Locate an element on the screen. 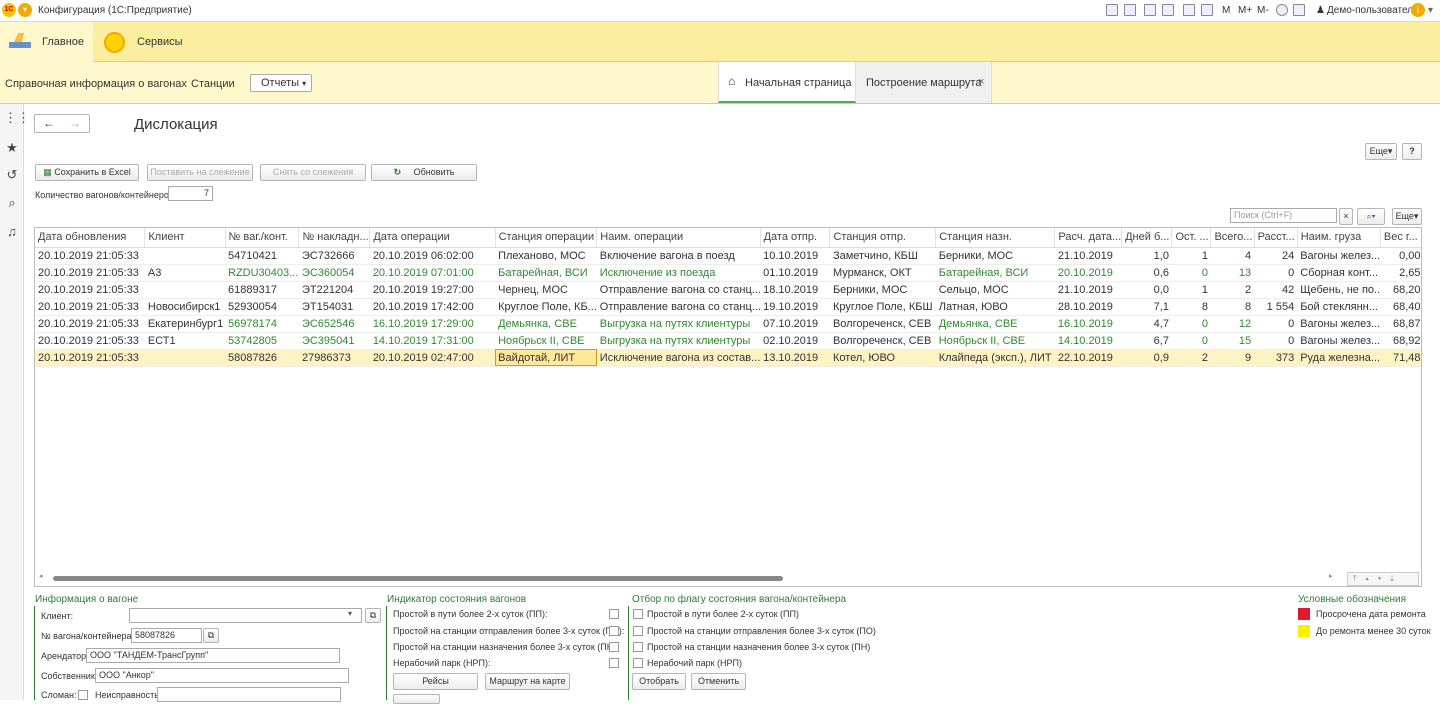 The height and width of the screenshot is (704, 1440). memory-mminus-button: M- is located at coordinates (1263, 10).